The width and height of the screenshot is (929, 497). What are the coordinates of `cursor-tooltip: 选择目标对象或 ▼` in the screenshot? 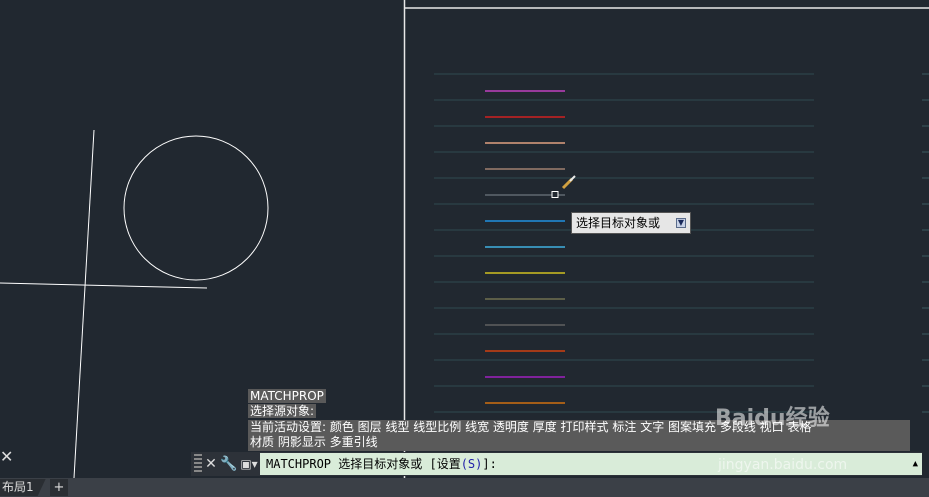 It's located at (631, 223).